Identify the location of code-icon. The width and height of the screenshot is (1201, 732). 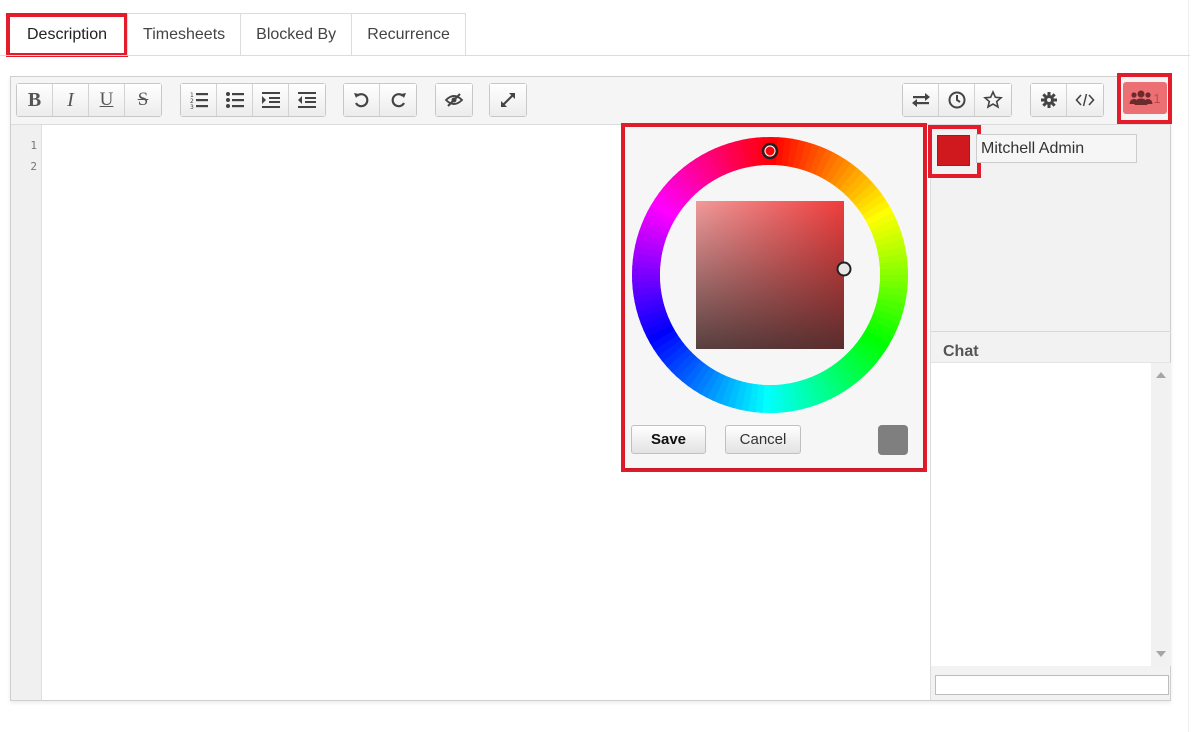
(1085, 100).